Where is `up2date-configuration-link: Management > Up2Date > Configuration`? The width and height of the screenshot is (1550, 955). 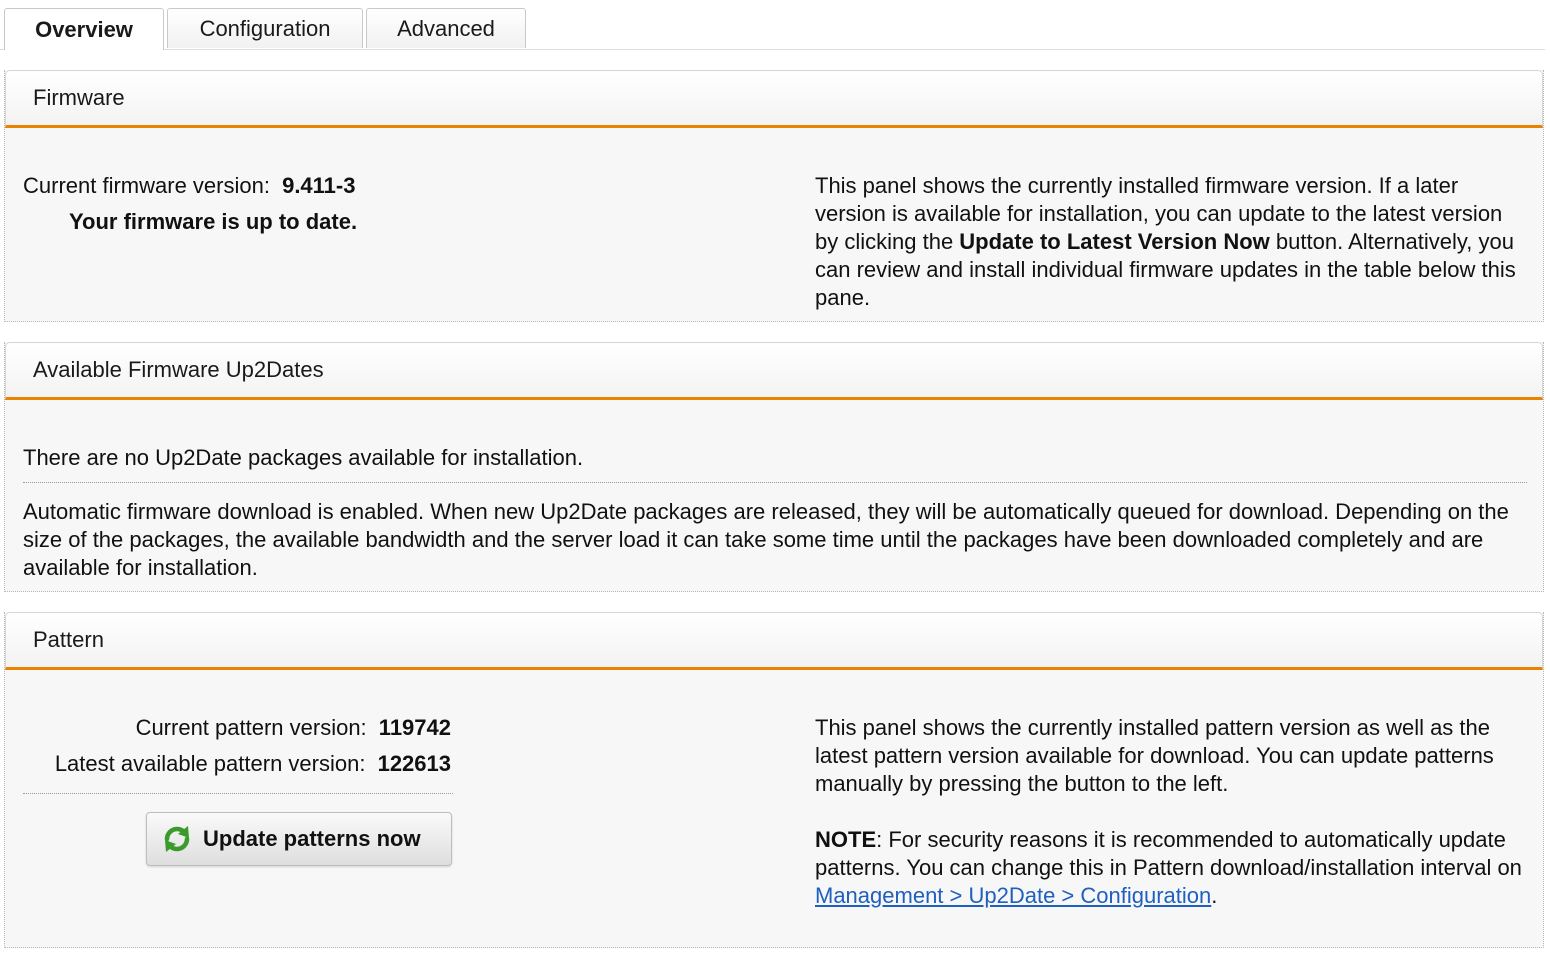 up2date-configuration-link: Management > Up2Date > Configuration is located at coordinates (1013, 895).